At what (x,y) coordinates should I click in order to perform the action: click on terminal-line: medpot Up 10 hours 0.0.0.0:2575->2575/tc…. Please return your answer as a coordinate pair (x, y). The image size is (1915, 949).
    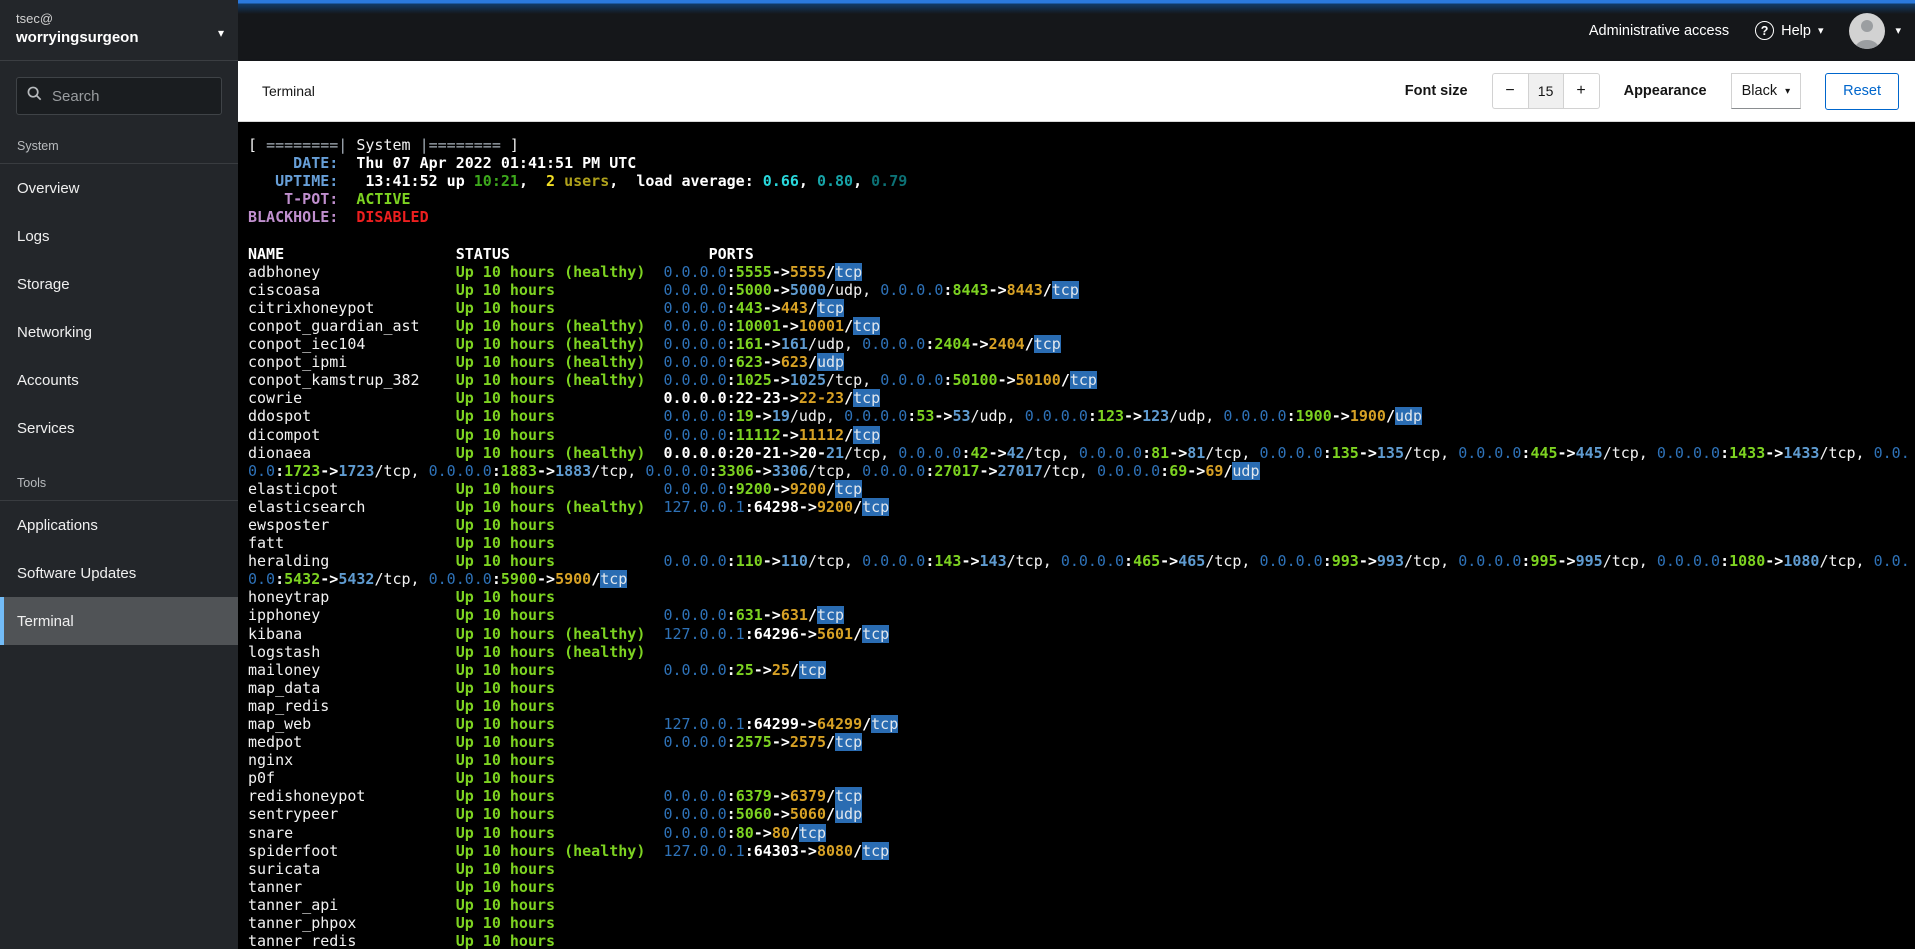
    Looking at the image, I should click on (555, 742).